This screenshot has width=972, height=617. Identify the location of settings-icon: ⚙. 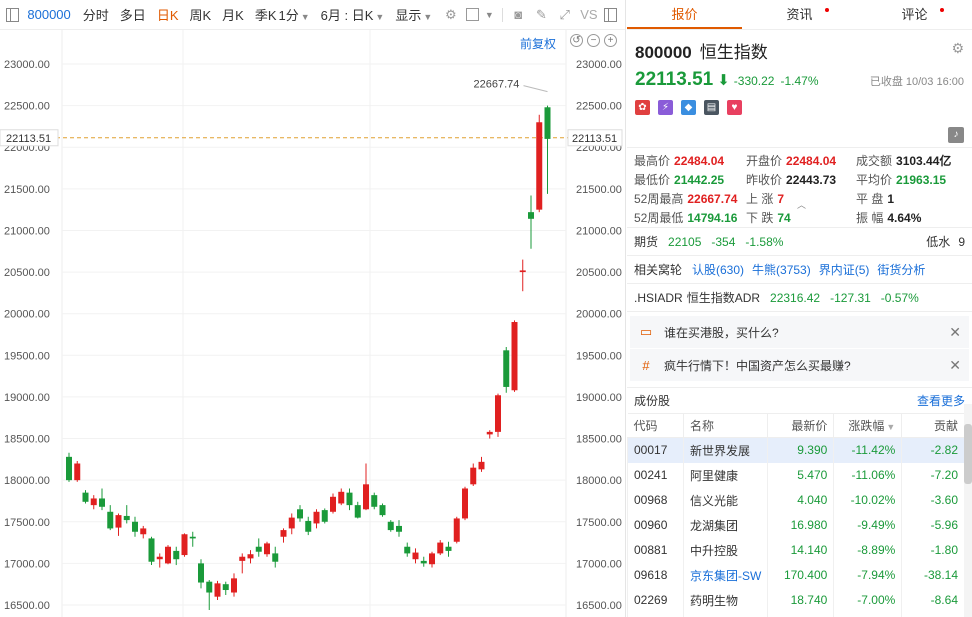
(450, 15).